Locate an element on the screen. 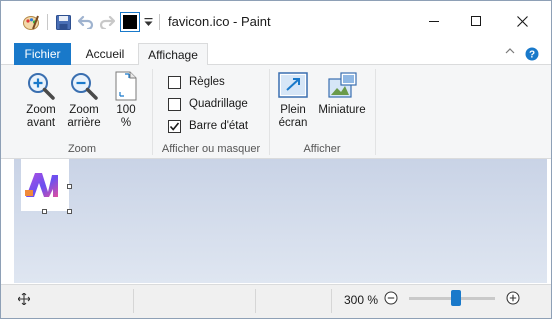 The height and width of the screenshot is (319, 552). statusbar-checkbox: Barre d'état is located at coordinates (208, 126).